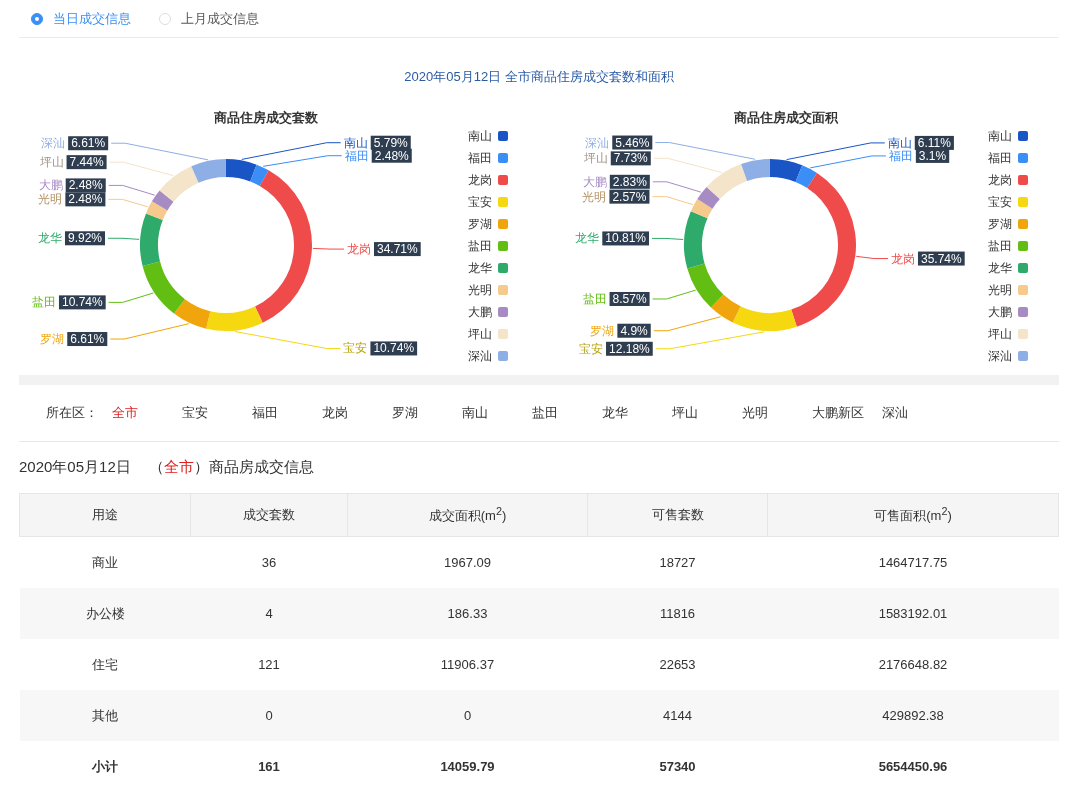  What do you see at coordinates (629, 299) in the screenshot?
I see `value-label: 8.57%` at bounding box center [629, 299].